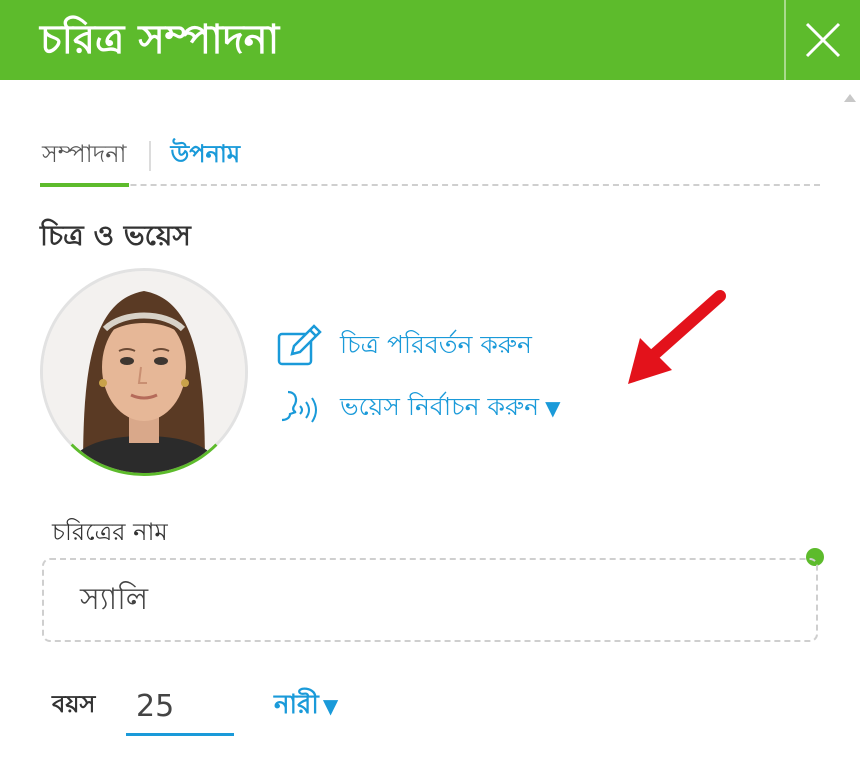 This screenshot has width=860, height=768. I want to click on character-name-input: স্যালি, so click(430, 600).